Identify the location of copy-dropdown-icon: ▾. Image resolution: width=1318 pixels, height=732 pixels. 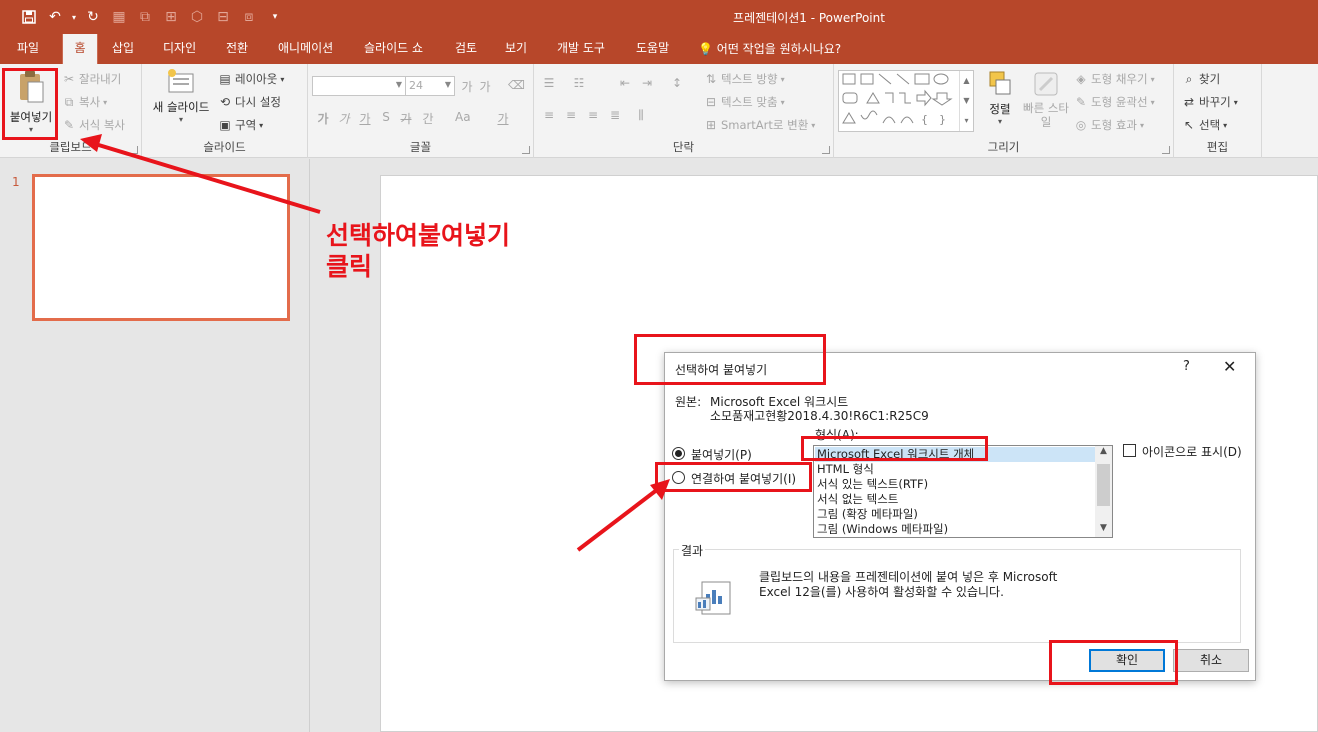
(105, 102).